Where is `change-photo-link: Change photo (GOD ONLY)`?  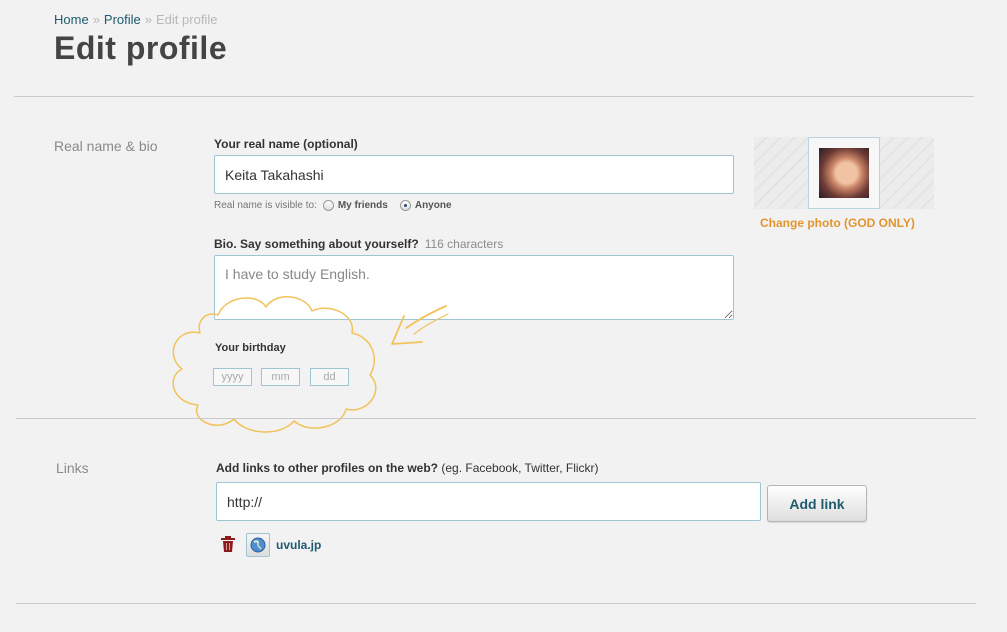 change-photo-link: Change photo (GOD ONLY) is located at coordinates (837, 223).